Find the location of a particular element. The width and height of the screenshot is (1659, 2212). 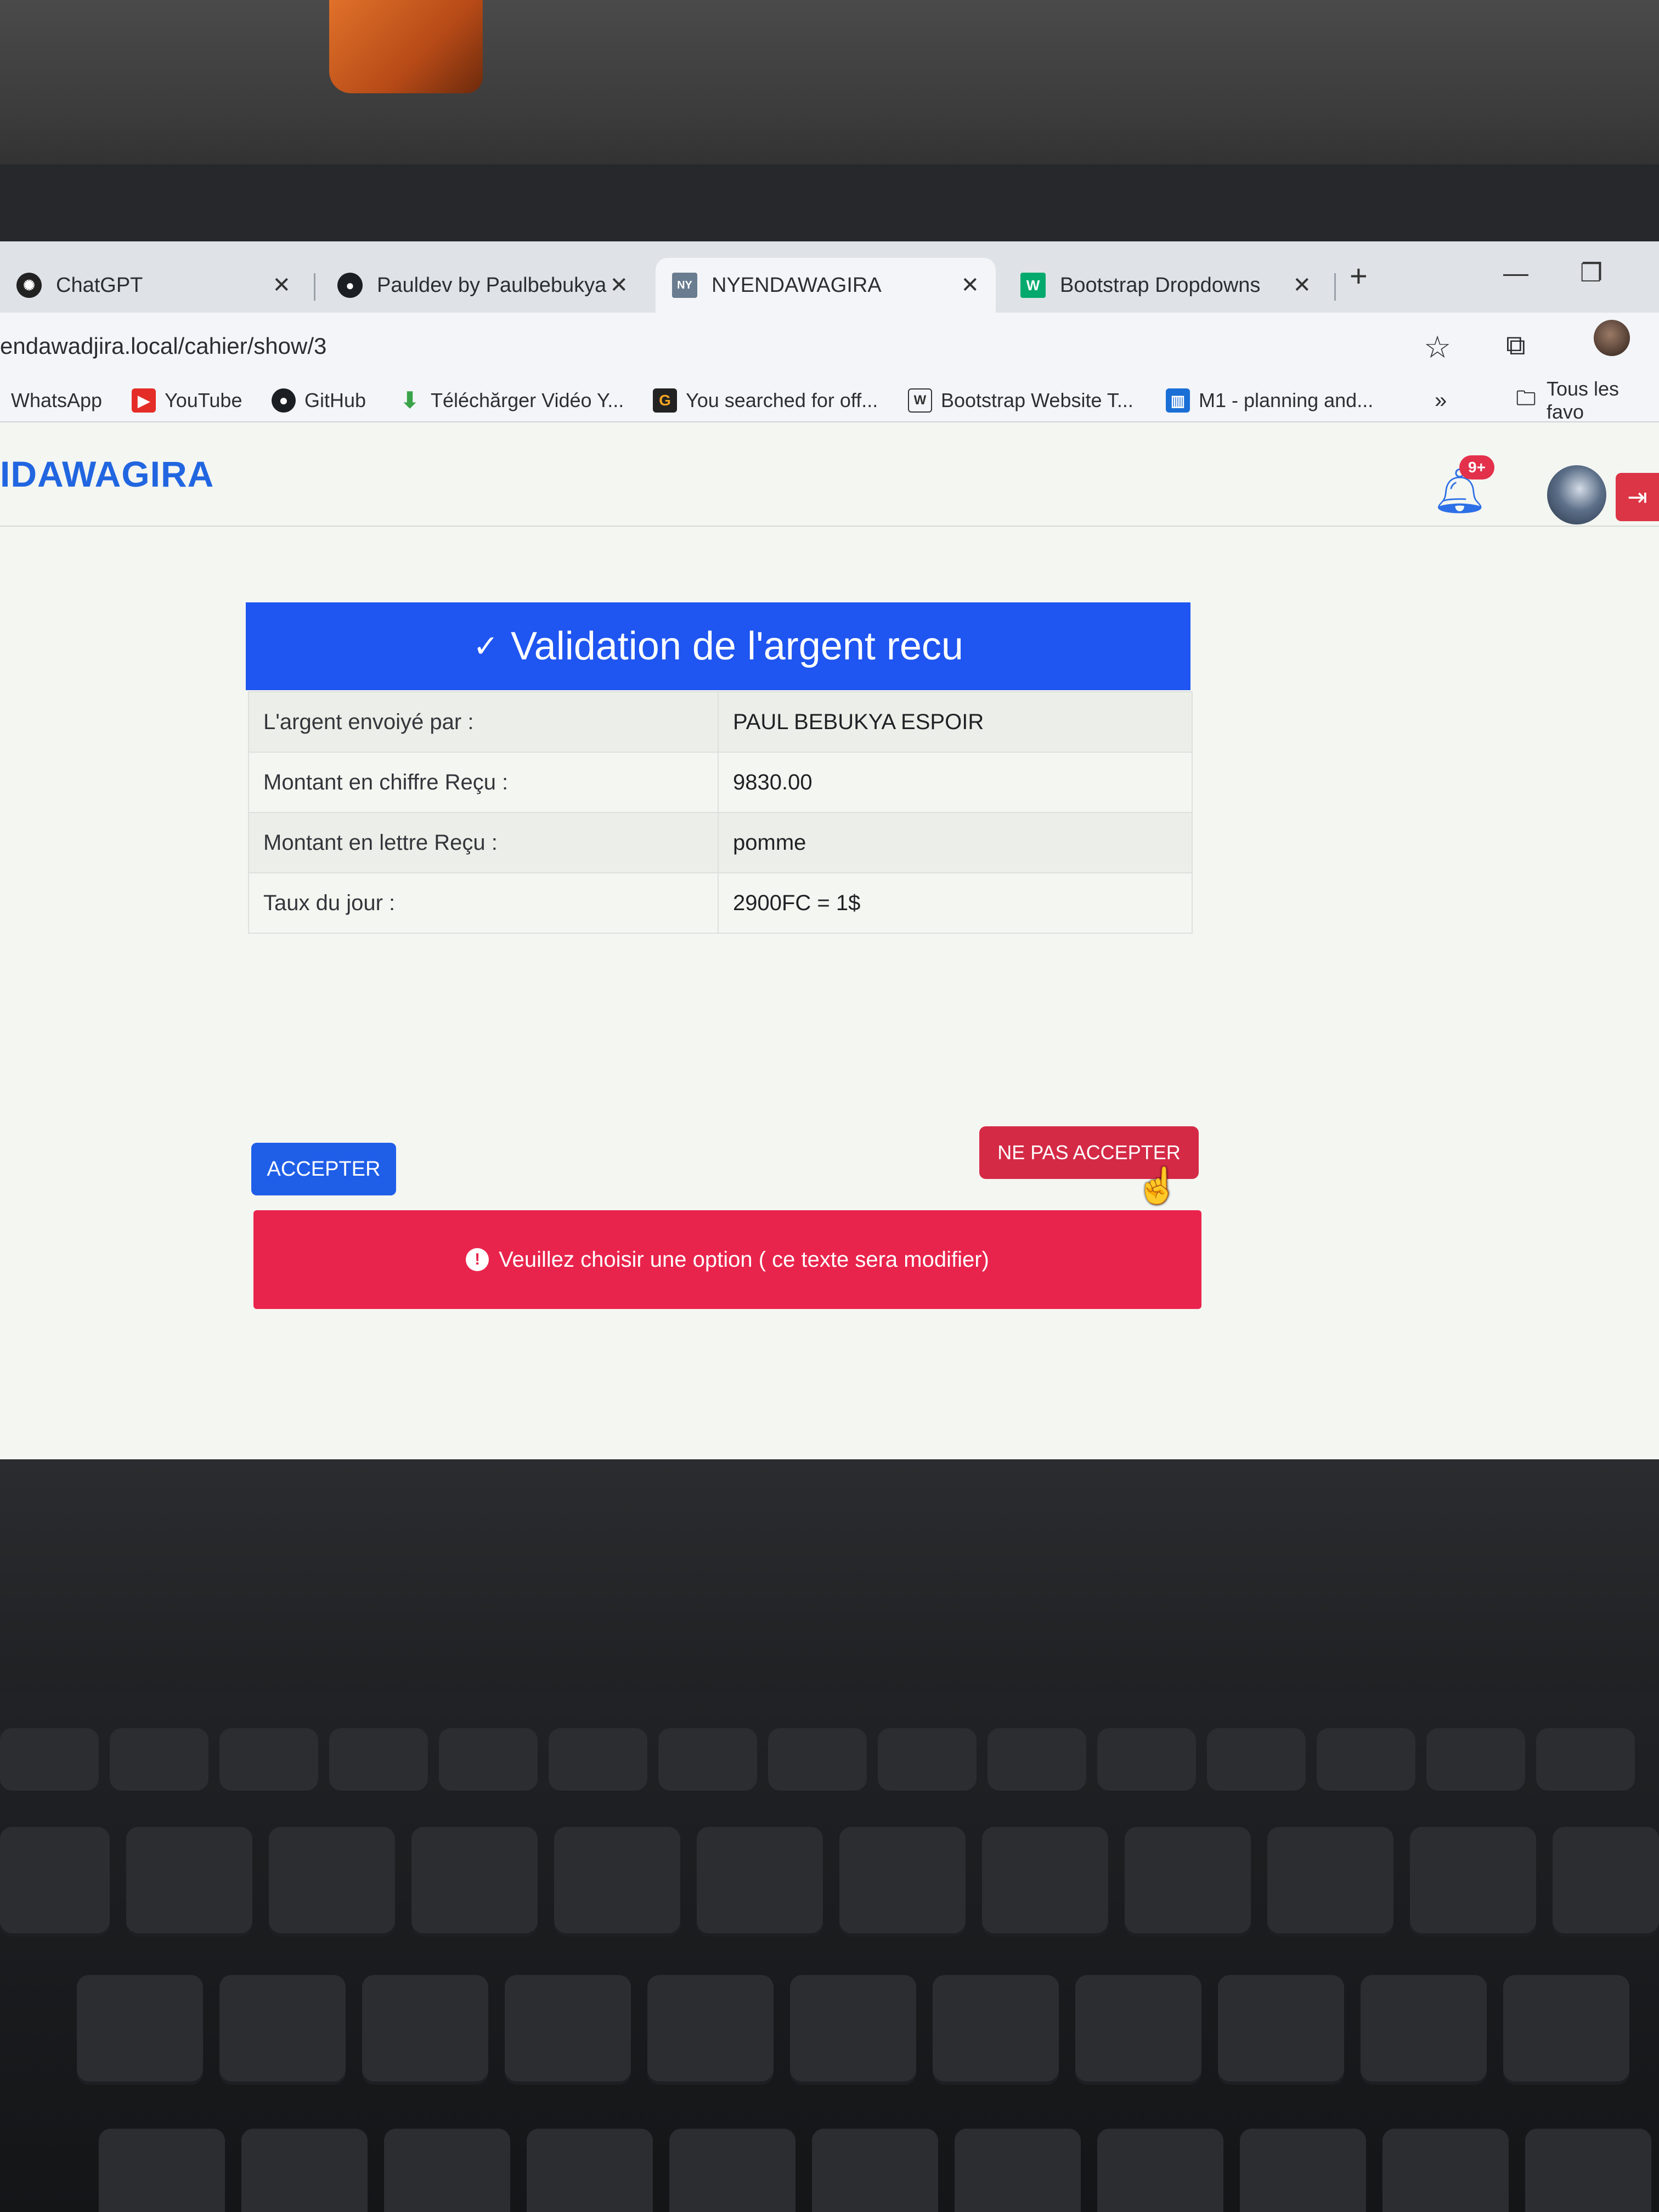

accept-button: ACCEPTER is located at coordinates (324, 1169).